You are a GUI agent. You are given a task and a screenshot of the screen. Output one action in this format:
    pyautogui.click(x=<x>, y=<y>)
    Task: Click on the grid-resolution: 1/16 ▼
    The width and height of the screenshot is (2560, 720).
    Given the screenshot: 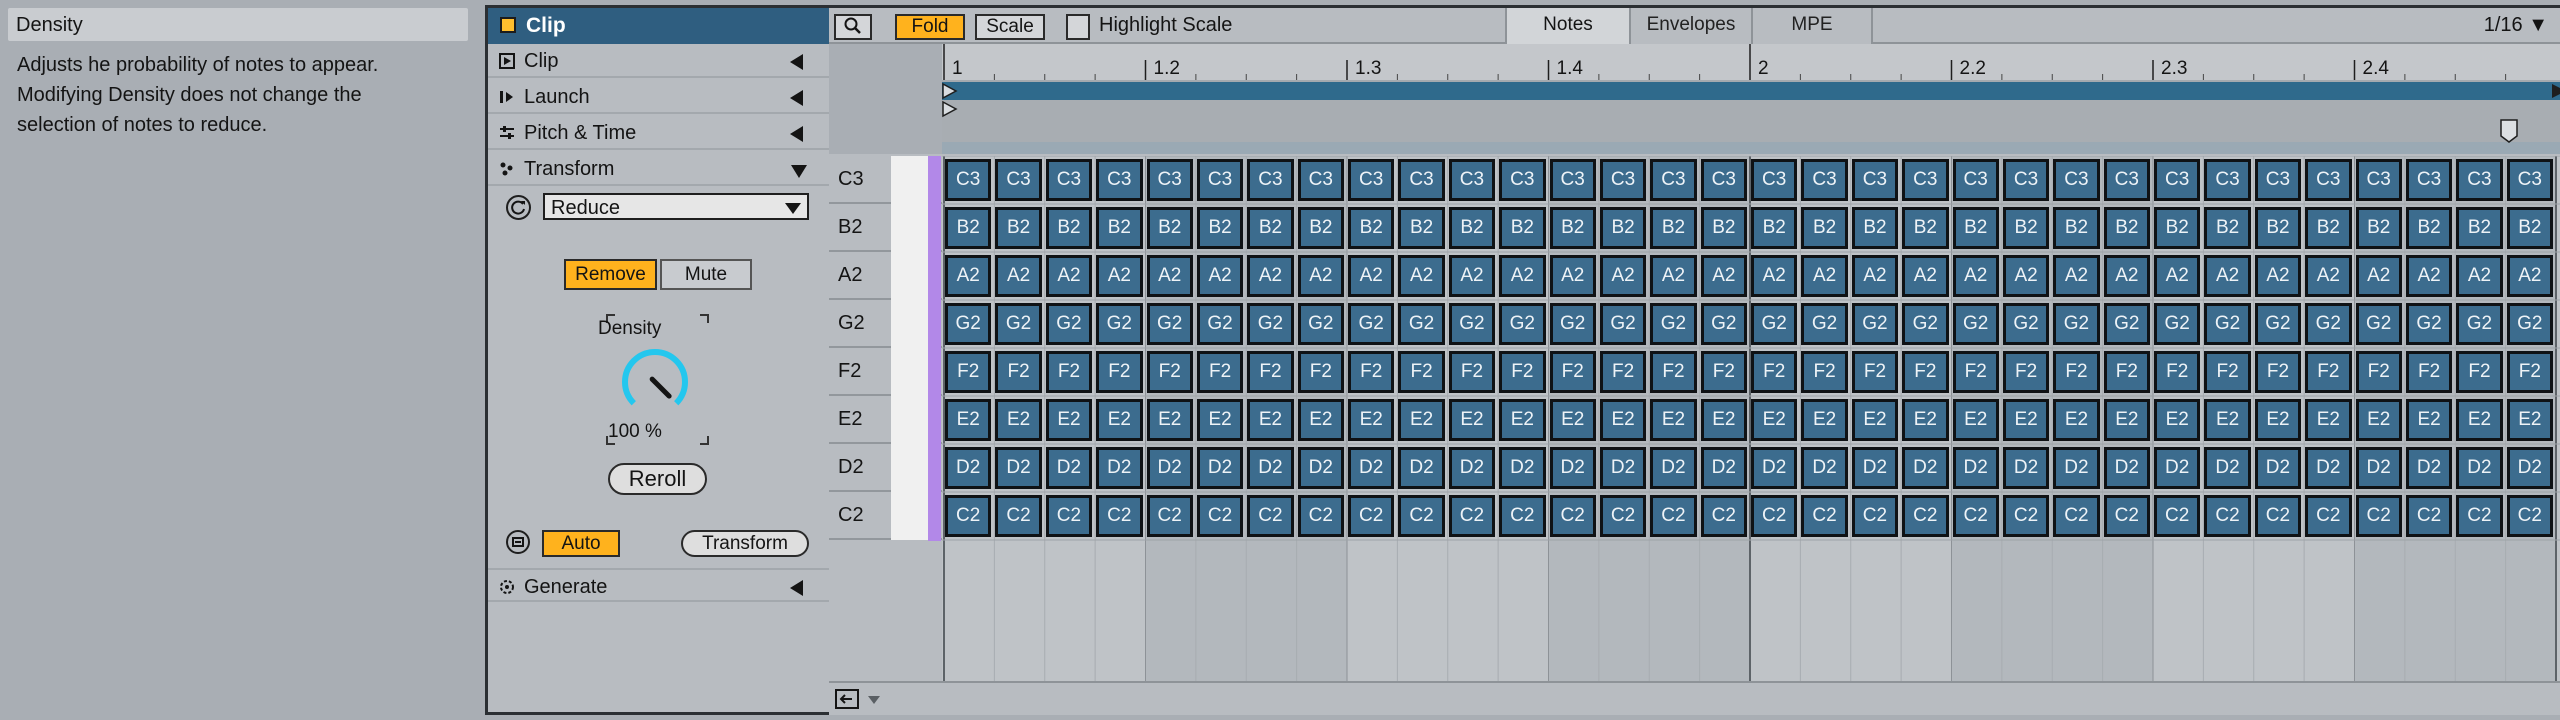 What is the action you would take?
    pyautogui.click(x=2516, y=25)
    